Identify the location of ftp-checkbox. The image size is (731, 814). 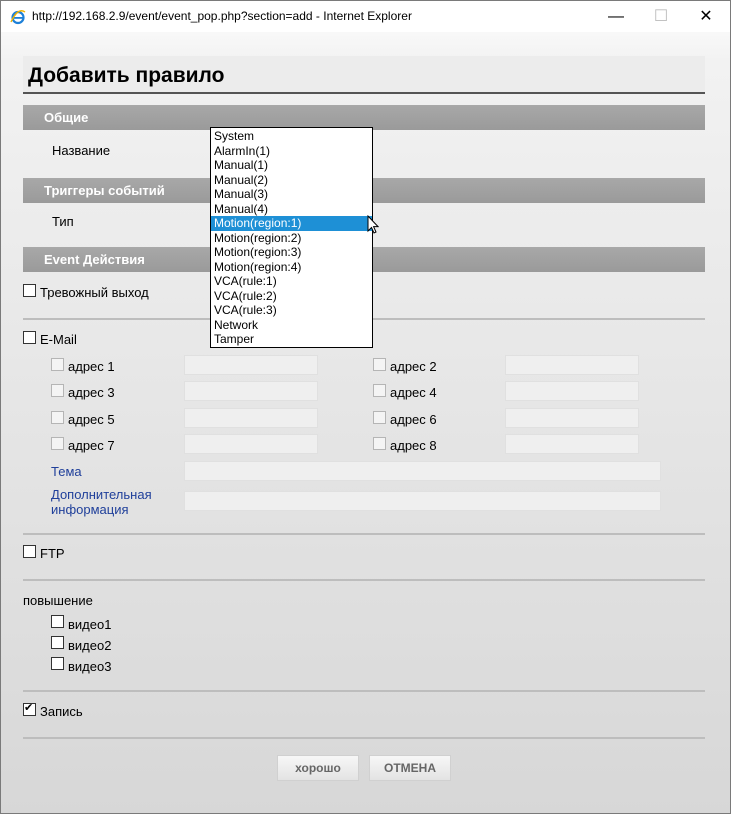
(29, 551).